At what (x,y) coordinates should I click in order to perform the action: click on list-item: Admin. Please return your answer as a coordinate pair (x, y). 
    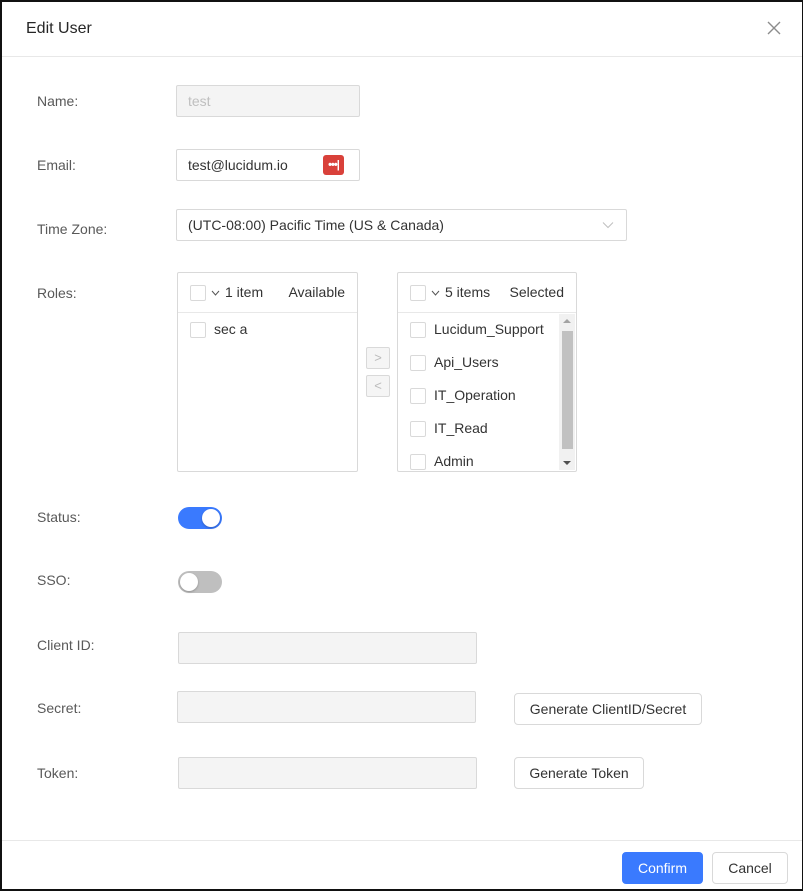
    Looking at the image, I should click on (487, 458).